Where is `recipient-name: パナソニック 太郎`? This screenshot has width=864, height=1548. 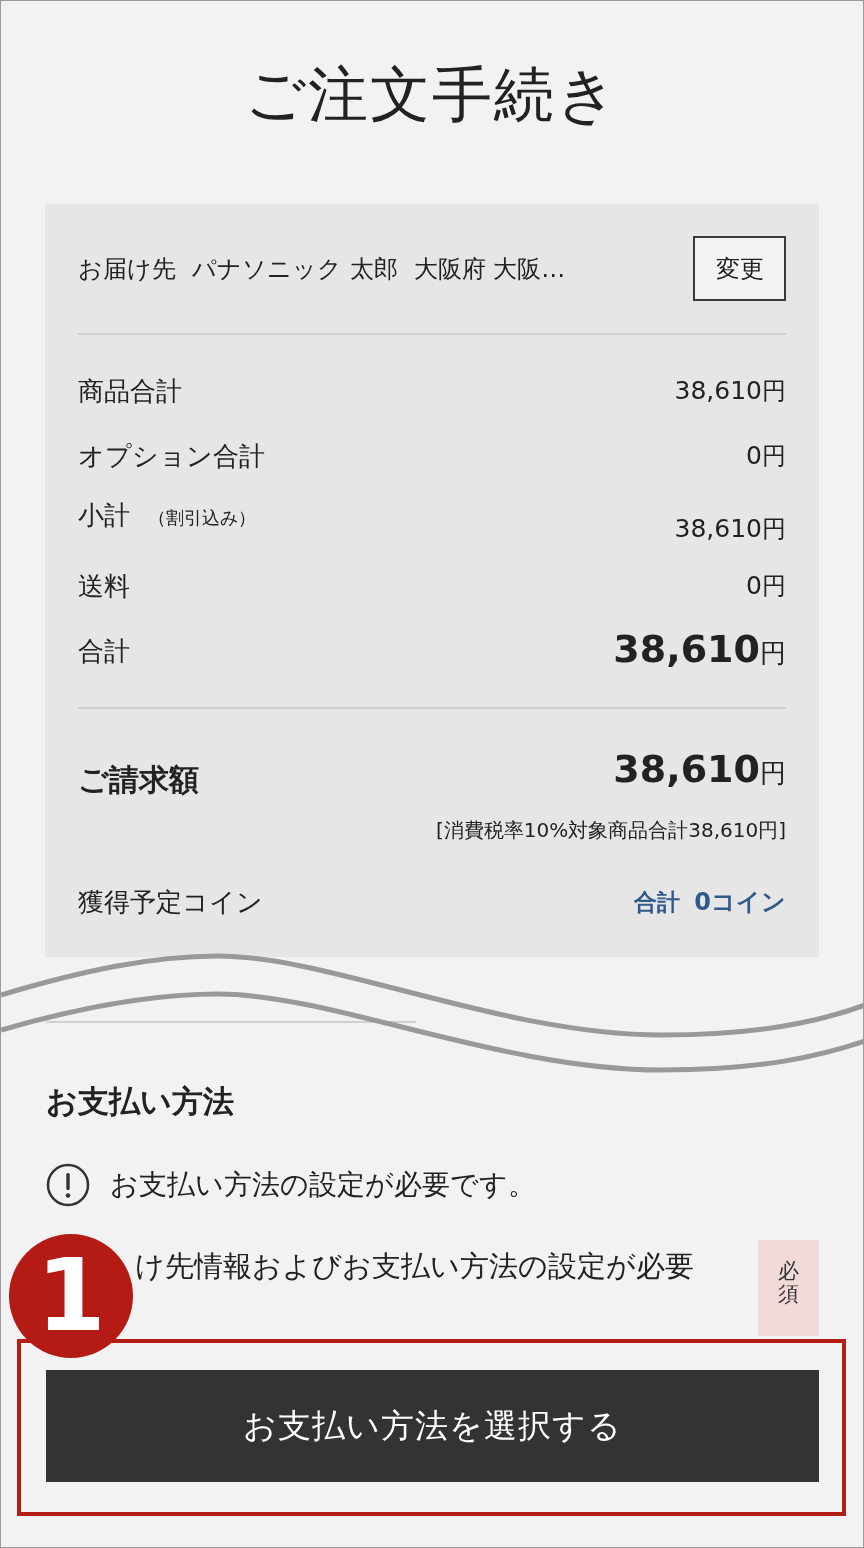
recipient-name: パナソニック 太郎 is located at coordinates (295, 269).